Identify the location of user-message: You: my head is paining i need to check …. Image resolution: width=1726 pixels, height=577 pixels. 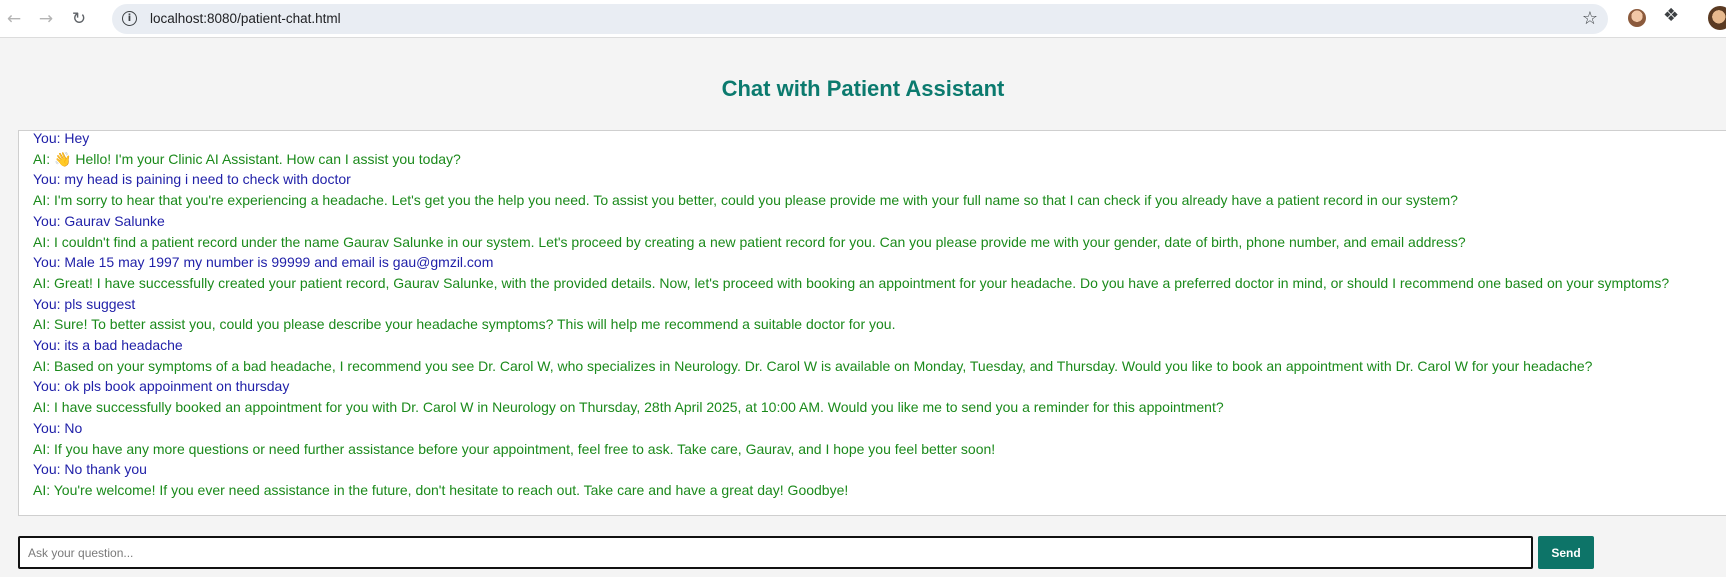
(192, 179).